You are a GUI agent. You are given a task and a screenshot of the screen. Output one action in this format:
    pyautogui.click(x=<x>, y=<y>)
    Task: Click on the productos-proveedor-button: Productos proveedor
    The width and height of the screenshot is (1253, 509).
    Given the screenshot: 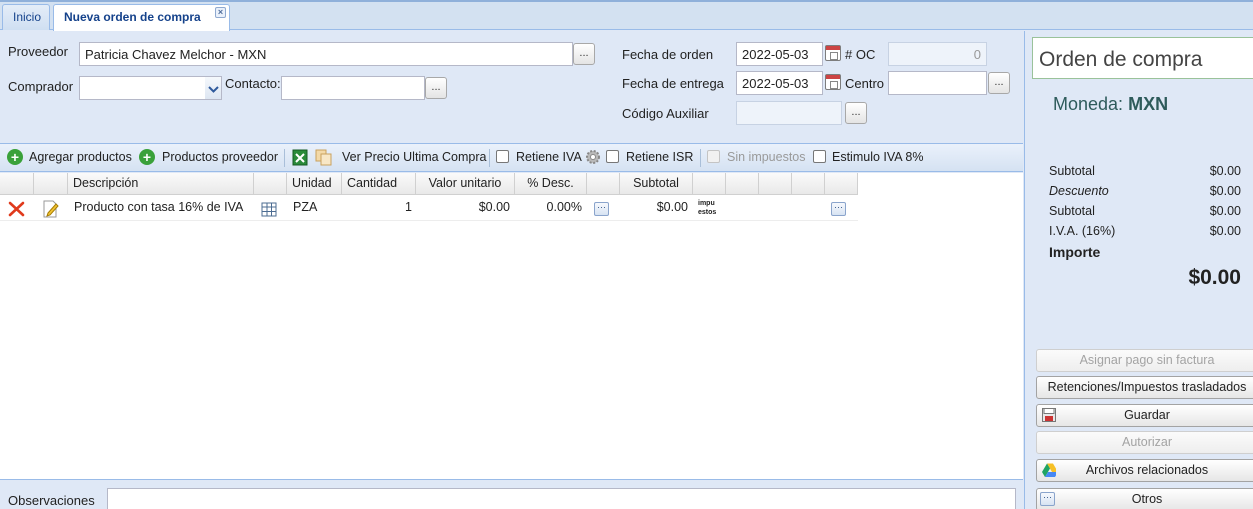 What is the action you would take?
    pyautogui.click(x=220, y=157)
    